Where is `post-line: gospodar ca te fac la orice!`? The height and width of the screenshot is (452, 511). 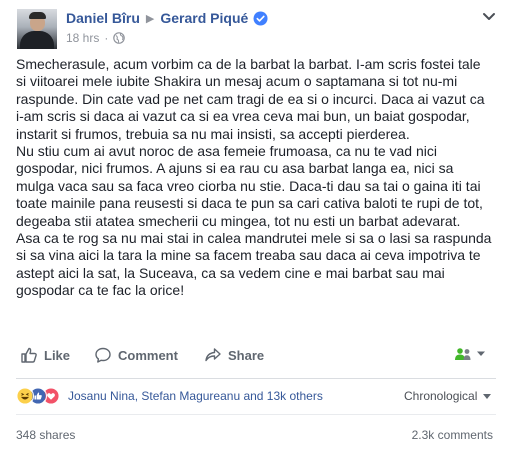
post-line: gospodar ca te fac la orice! is located at coordinates (100, 290).